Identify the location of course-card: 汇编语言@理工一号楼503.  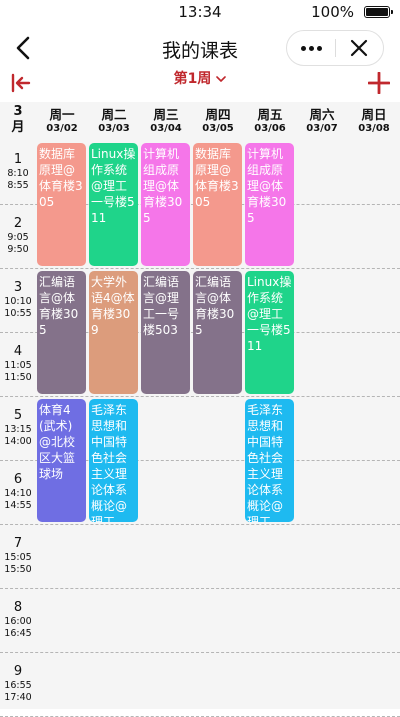
(165, 332).